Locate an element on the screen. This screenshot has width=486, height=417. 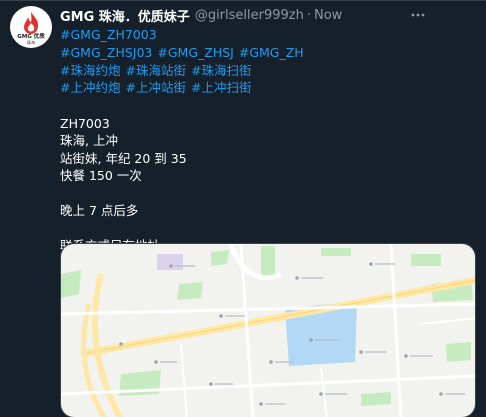
hashtag-line: #GMG_ZHSJ03 #GMG_ZHSJ #GMG_ZH is located at coordinates (269, 53).